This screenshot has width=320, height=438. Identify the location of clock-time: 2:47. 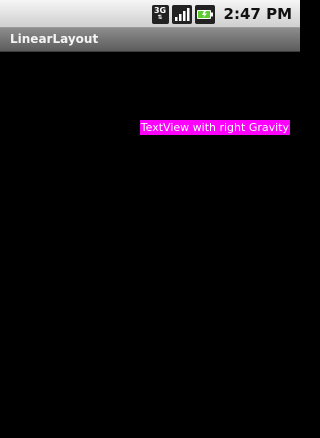
(242, 14).